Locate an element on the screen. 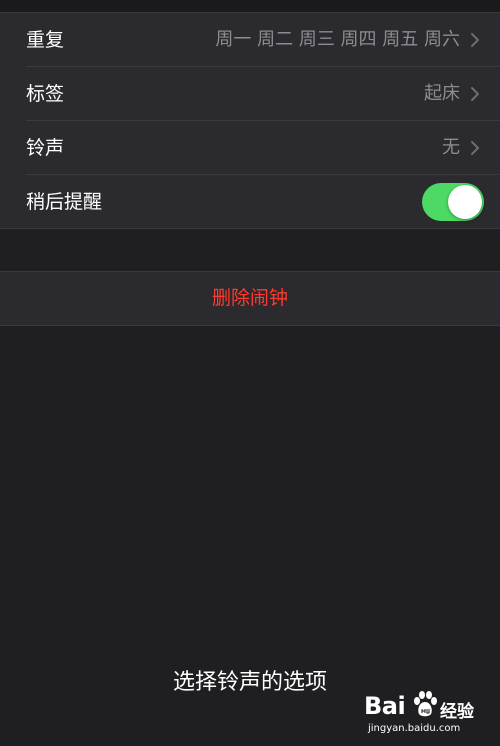 This screenshot has height=746, width=500. repeat-row: 重复 周一 周二 周三 周四 周五 周六 is located at coordinates (250, 40).